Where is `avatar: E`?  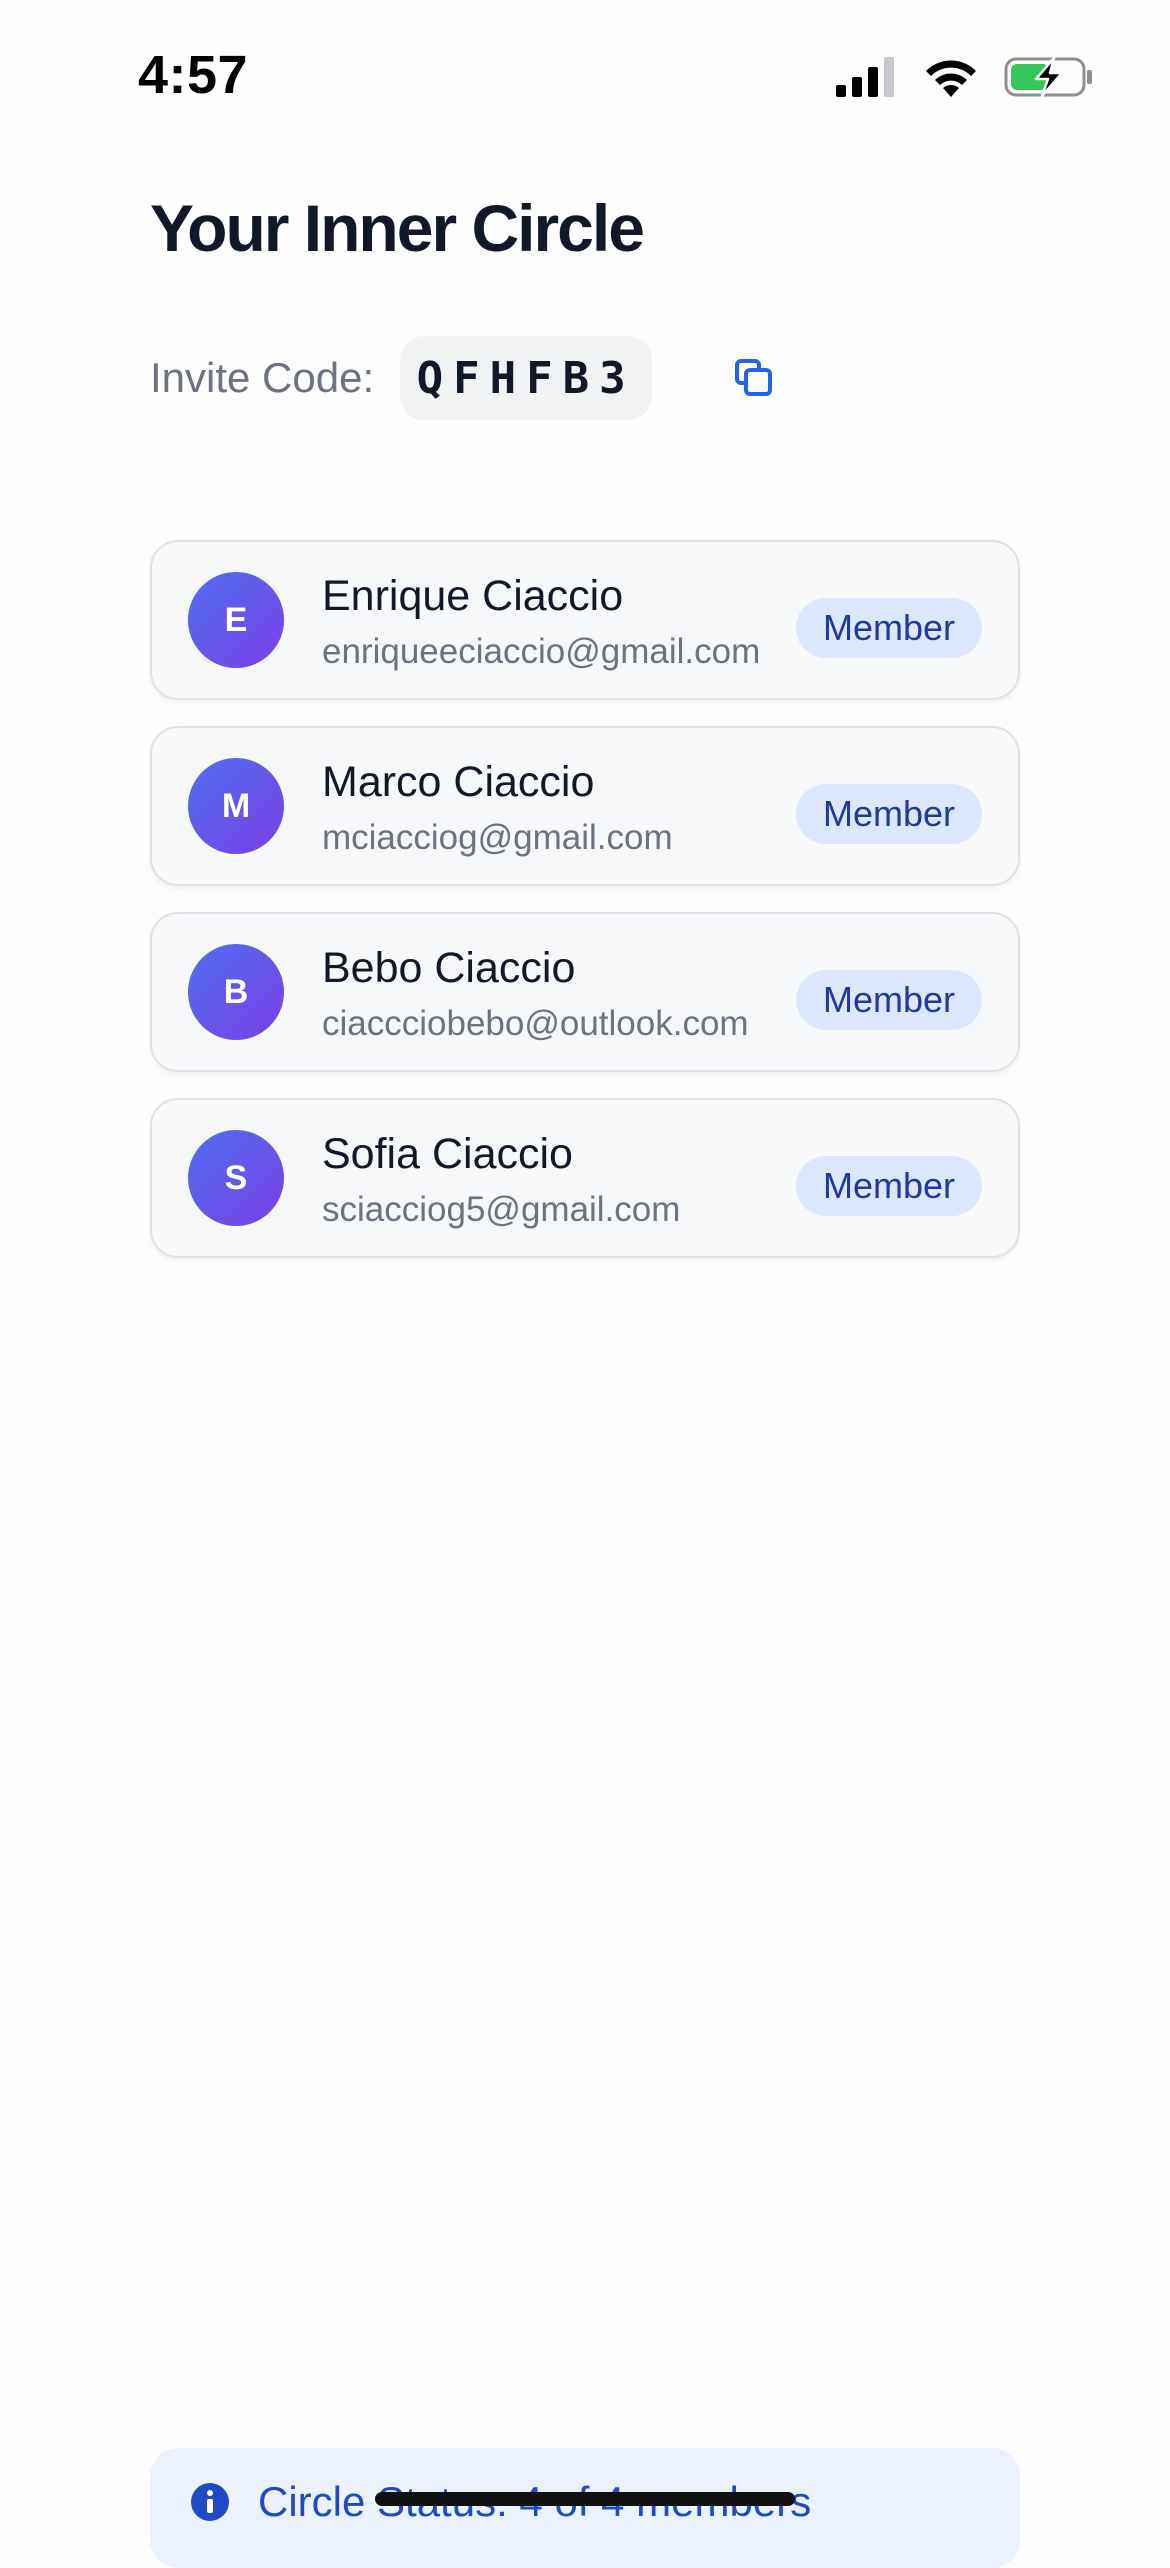
avatar: E is located at coordinates (236, 620).